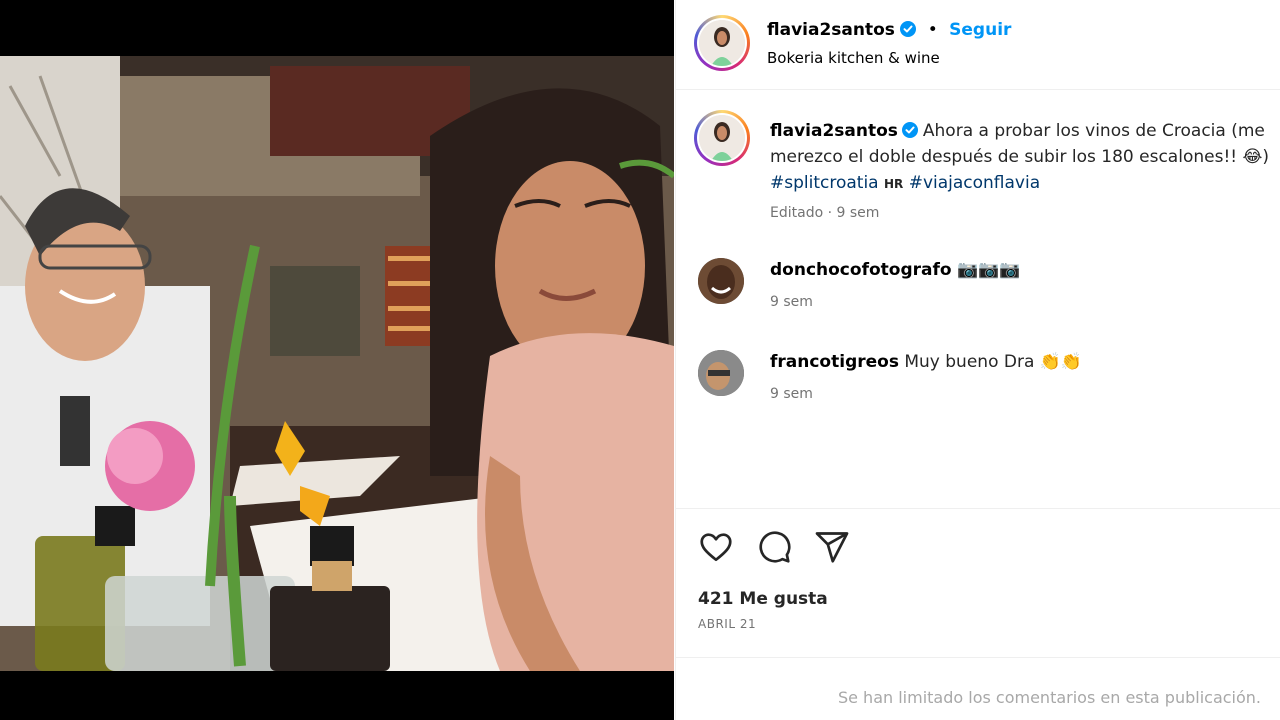 This screenshot has height=720, width=1280. Describe the element at coordinates (978, 385) in the screenshot. I see `comment-item: francotigreos Muy bueno Dra 👏👏 9 sem` at that location.